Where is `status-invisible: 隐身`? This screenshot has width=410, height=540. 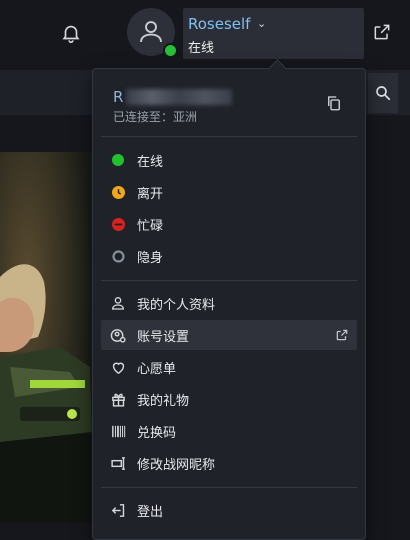
status-invisible: 隐身 is located at coordinates (229, 256).